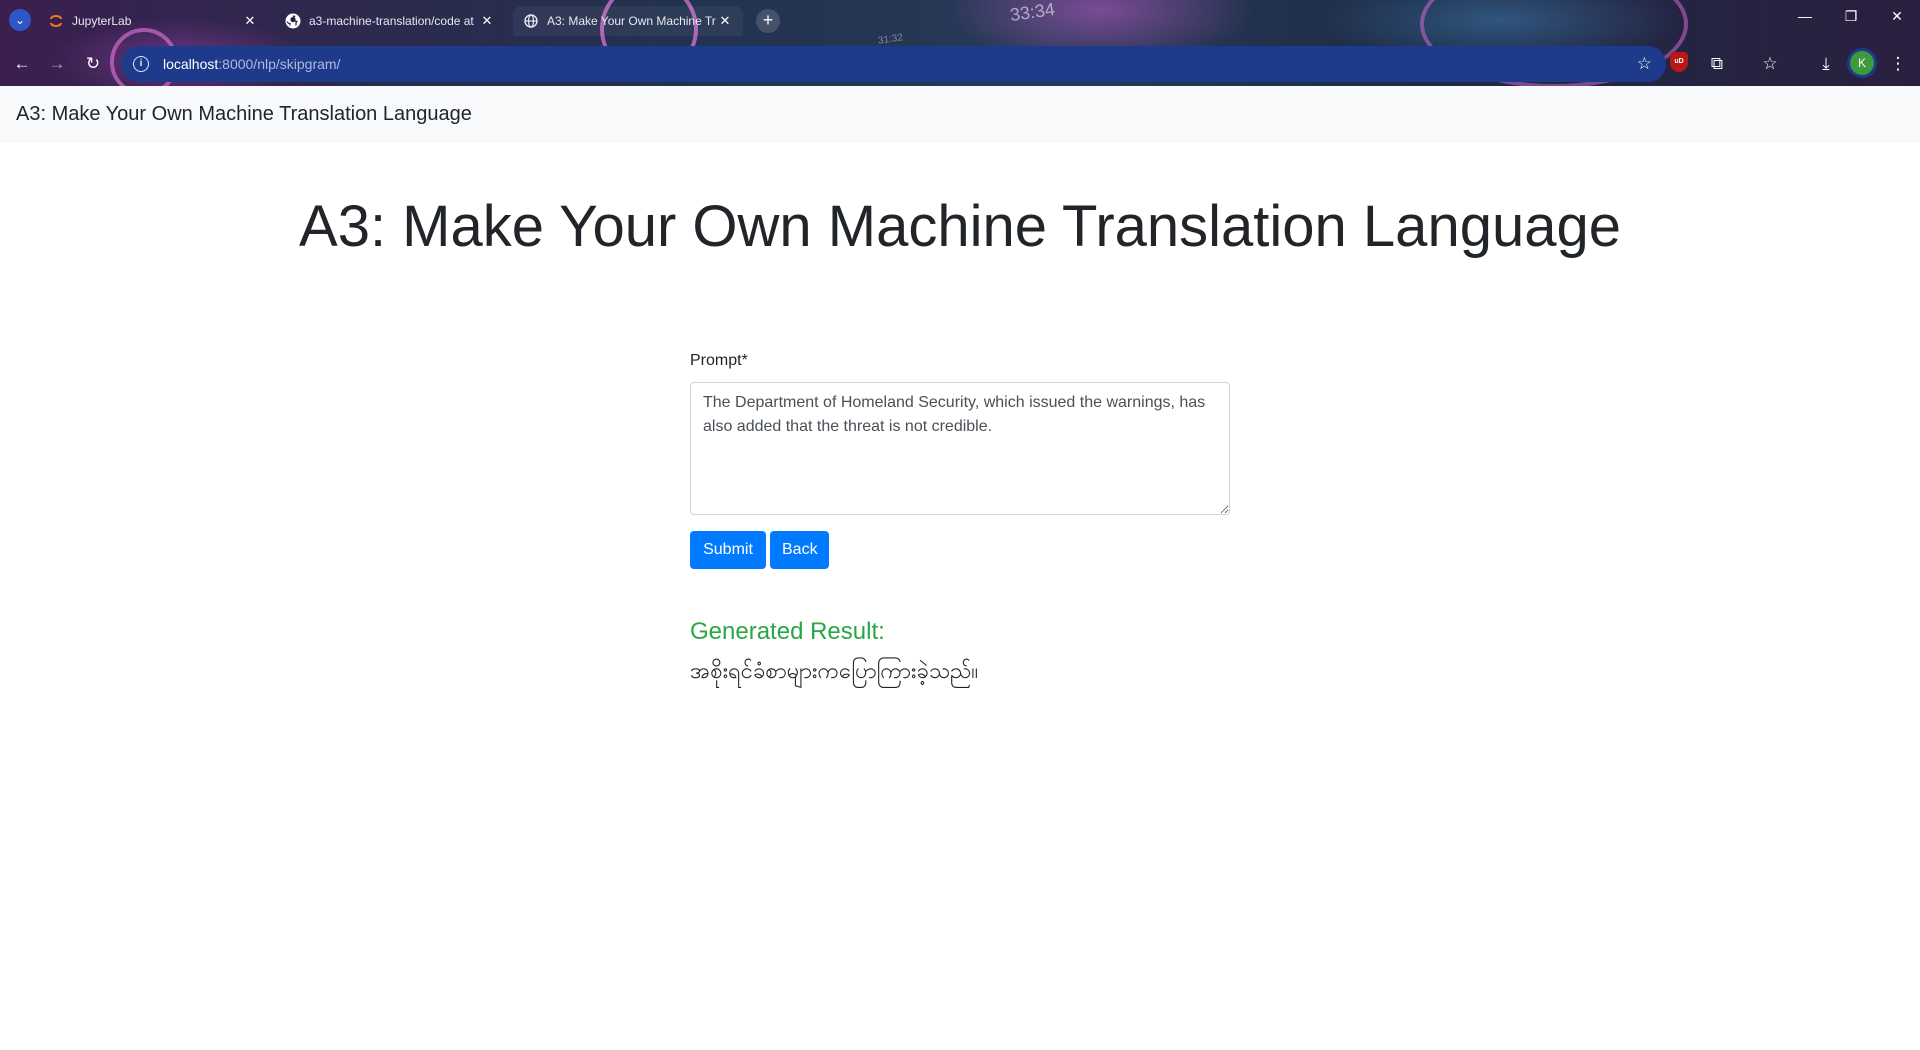 The image size is (1920, 1050). I want to click on prompt-label: Prompt*, so click(719, 360).